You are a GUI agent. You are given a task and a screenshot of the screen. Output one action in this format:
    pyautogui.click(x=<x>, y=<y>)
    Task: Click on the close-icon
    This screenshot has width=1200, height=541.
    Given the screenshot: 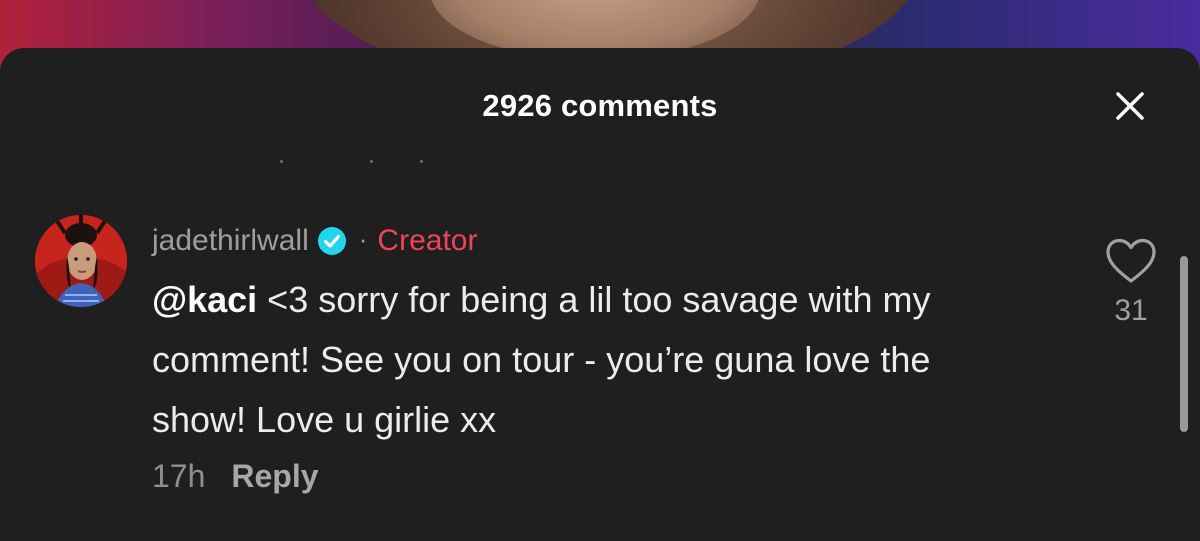 What is the action you would take?
    pyautogui.click(x=1130, y=106)
    